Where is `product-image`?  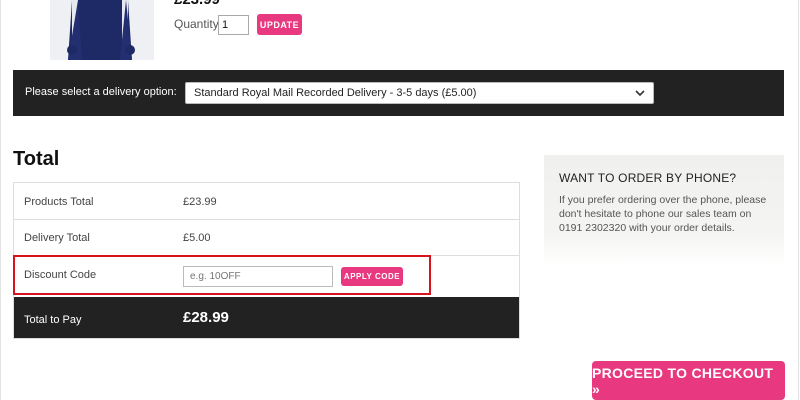 product-image is located at coordinates (102, 30).